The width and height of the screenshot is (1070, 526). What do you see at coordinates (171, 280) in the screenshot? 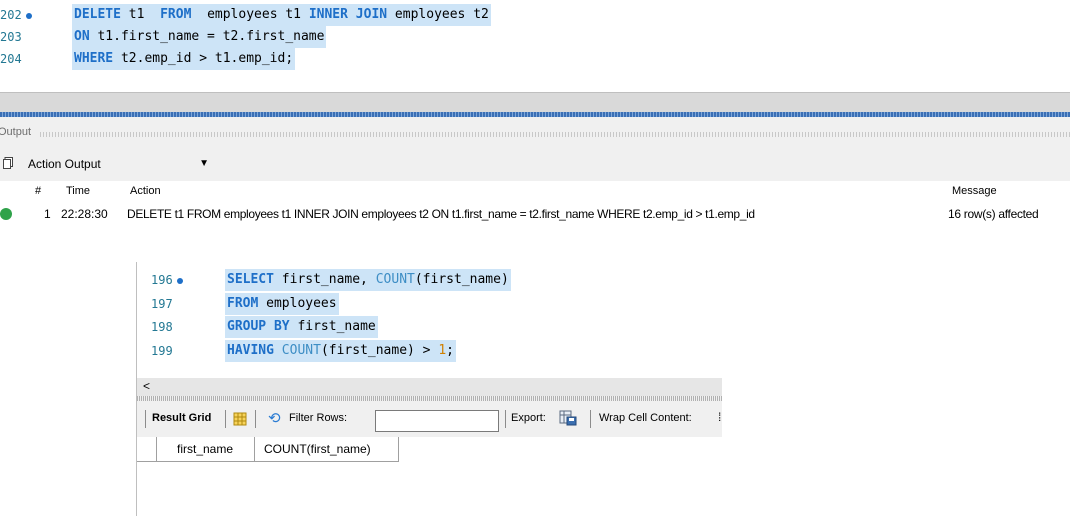
I see `line-number: 196` at bounding box center [171, 280].